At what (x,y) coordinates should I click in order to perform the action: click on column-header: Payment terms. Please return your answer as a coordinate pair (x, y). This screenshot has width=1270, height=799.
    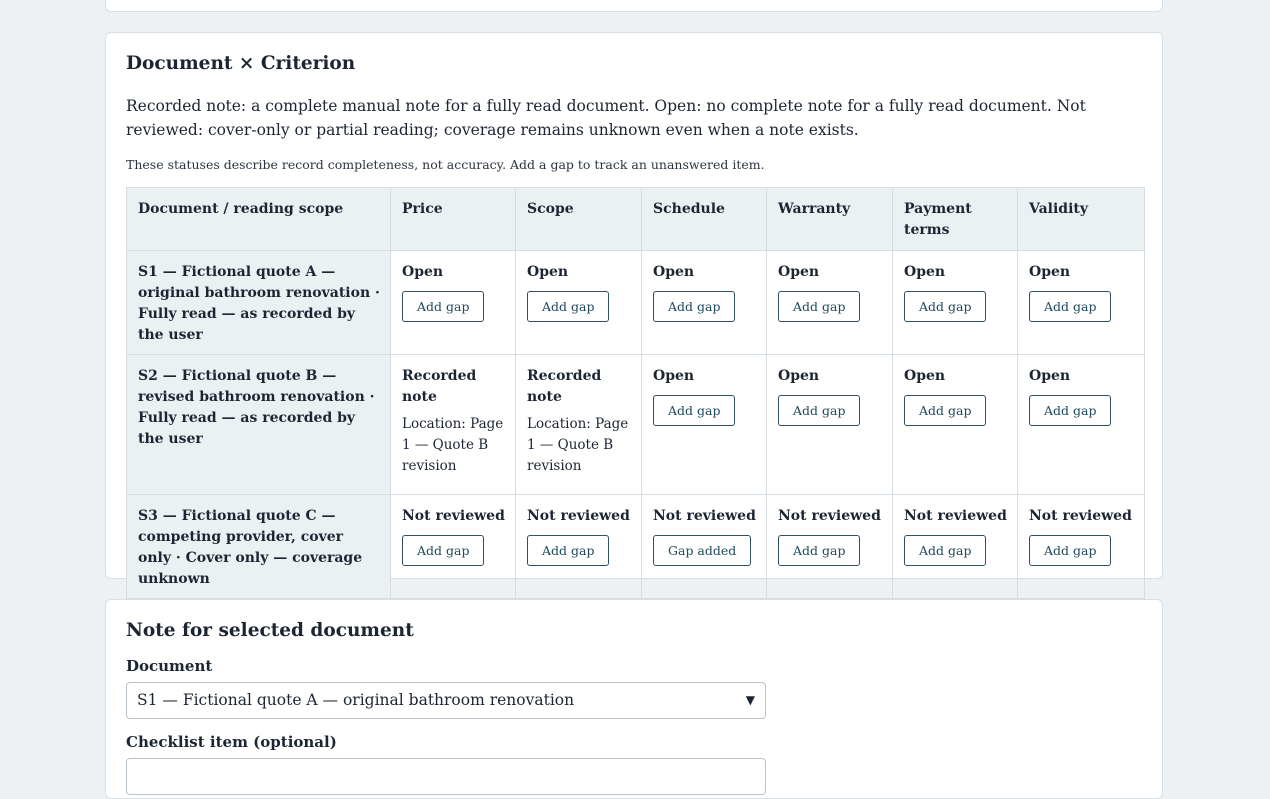
    Looking at the image, I should click on (955, 219).